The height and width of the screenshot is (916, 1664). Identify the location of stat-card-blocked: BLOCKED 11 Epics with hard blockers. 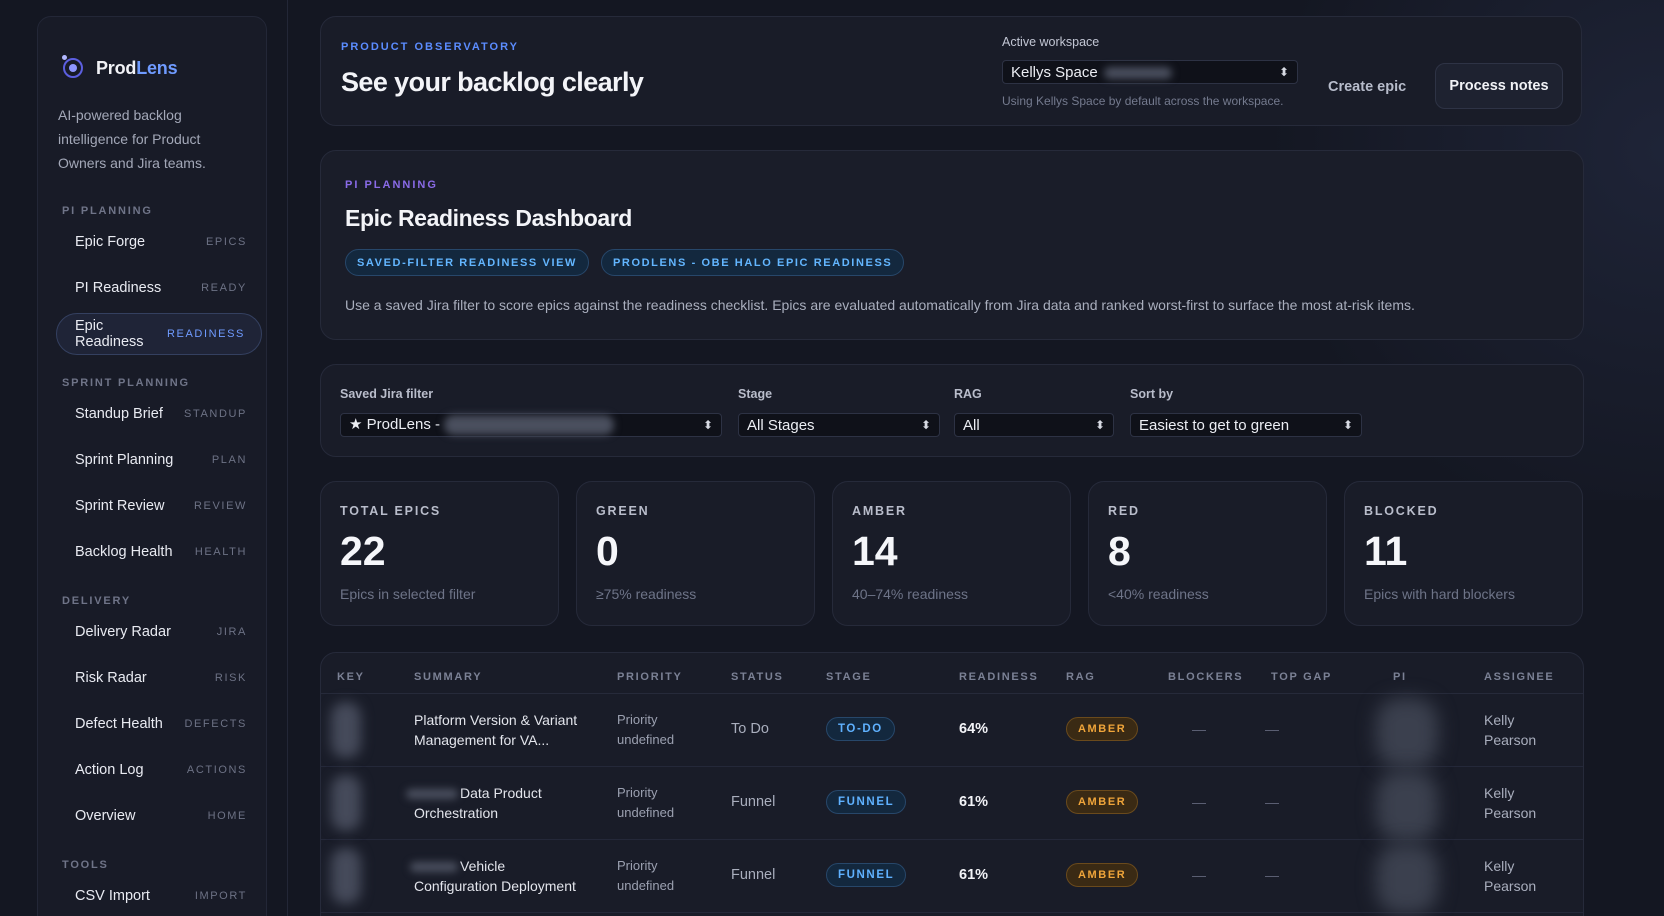
(1463, 553).